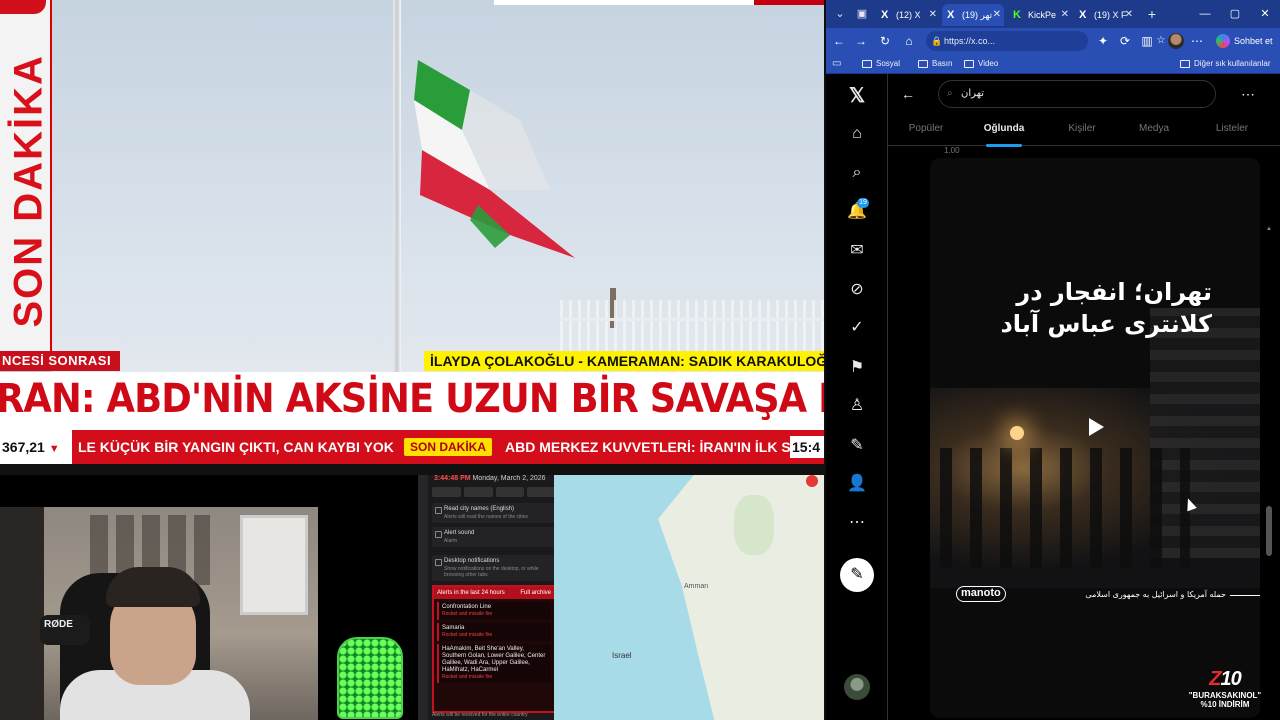 This screenshot has width=1280, height=720. I want to click on copilot-button: Sohbet et, so click(1247, 41).